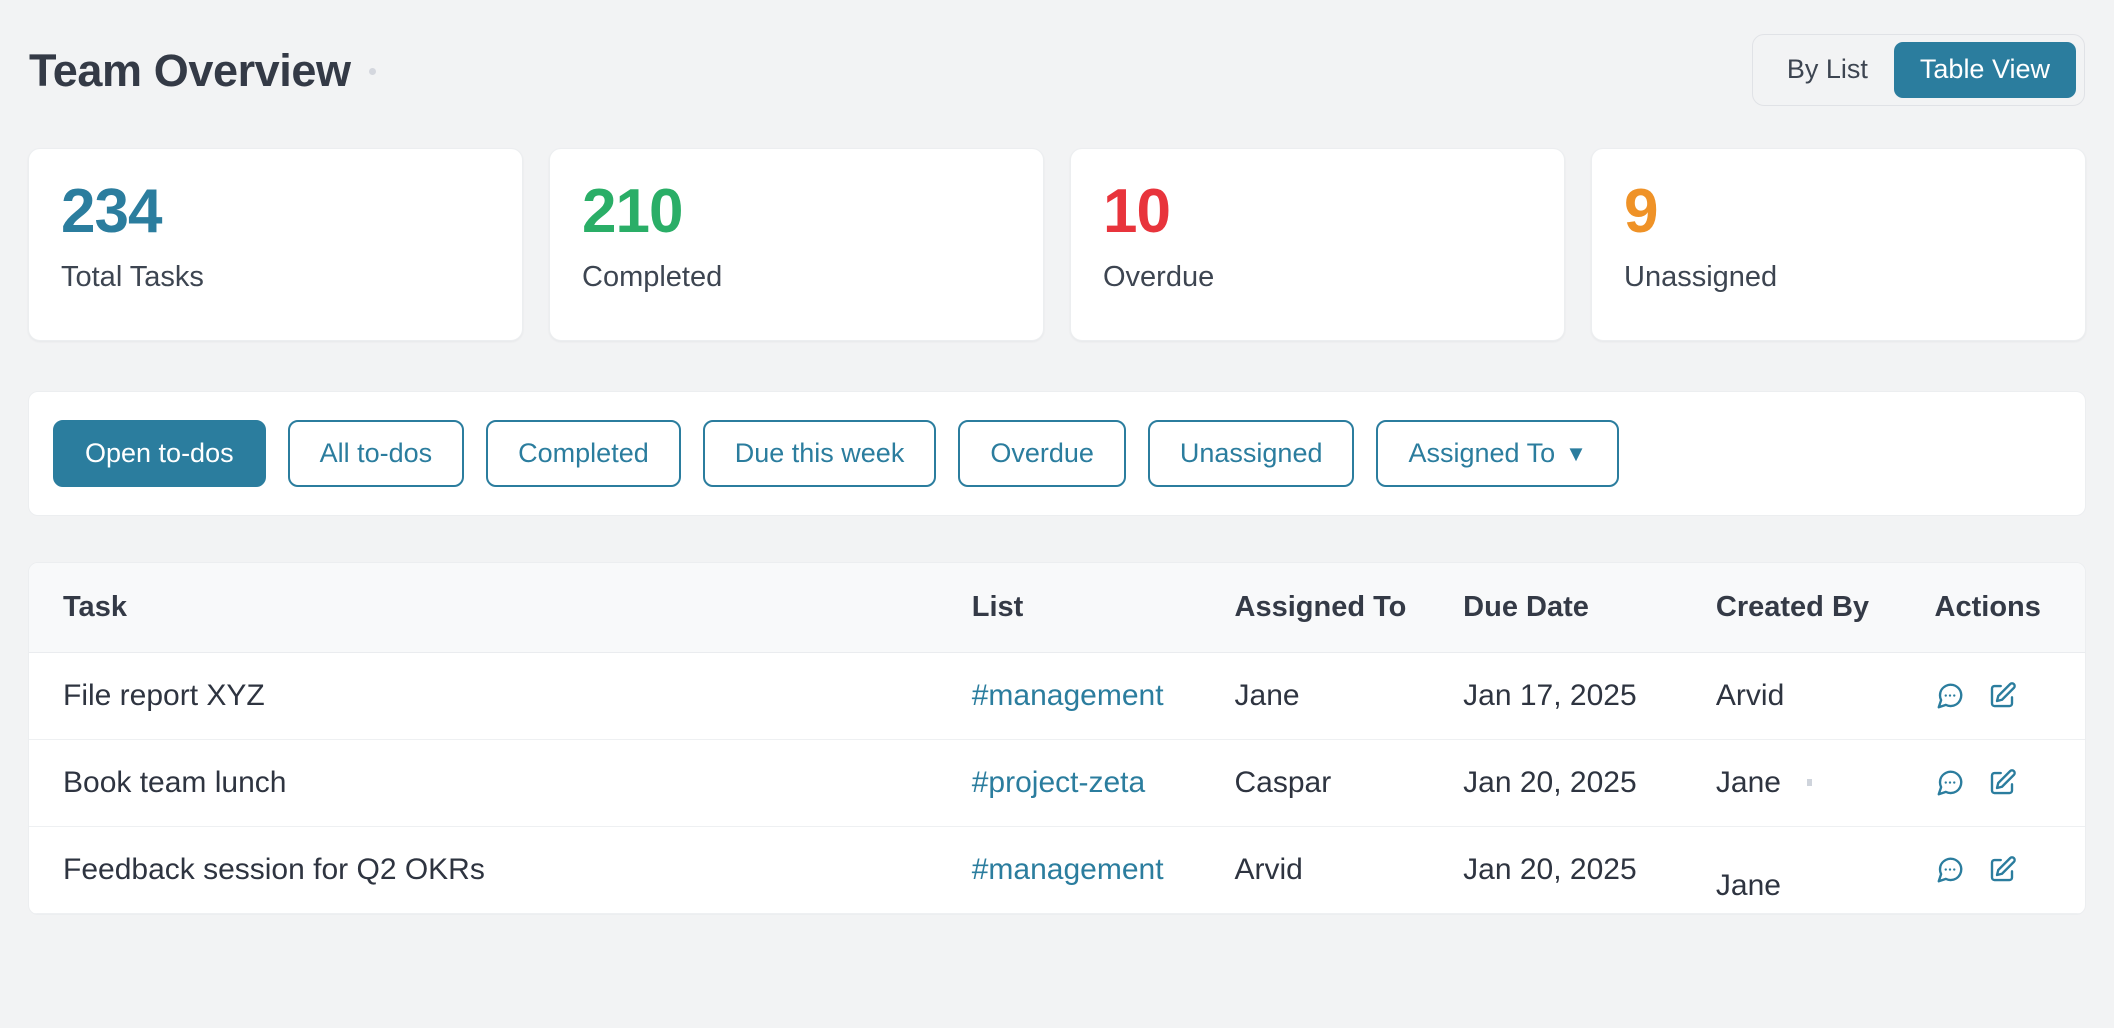  I want to click on cell-assigned-to: Caspar, so click(1349, 783).